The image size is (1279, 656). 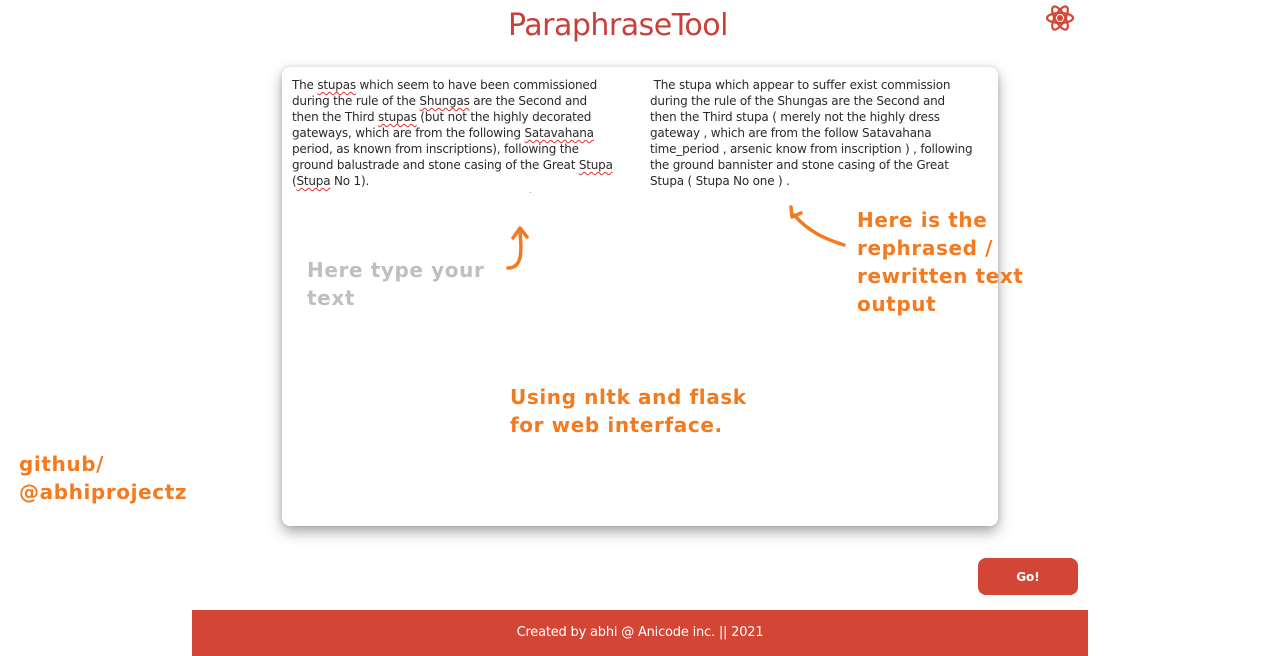 What do you see at coordinates (1028, 576) in the screenshot?
I see `go-button: Go!` at bounding box center [1028, 576].